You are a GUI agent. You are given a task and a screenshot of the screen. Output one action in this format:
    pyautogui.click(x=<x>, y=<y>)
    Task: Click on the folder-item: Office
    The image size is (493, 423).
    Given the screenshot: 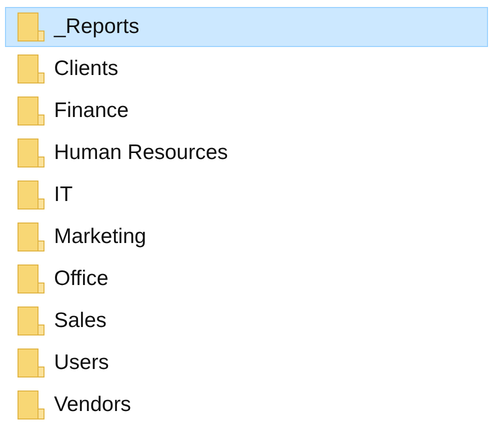 What is the action you would take?
    pyautogui.click(x=246, y=279)
    